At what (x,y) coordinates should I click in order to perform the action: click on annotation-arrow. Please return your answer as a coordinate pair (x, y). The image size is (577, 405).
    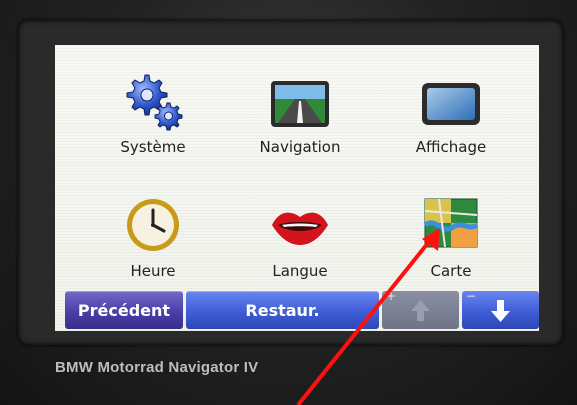
    Looking at the image, I should click on (368, 316).